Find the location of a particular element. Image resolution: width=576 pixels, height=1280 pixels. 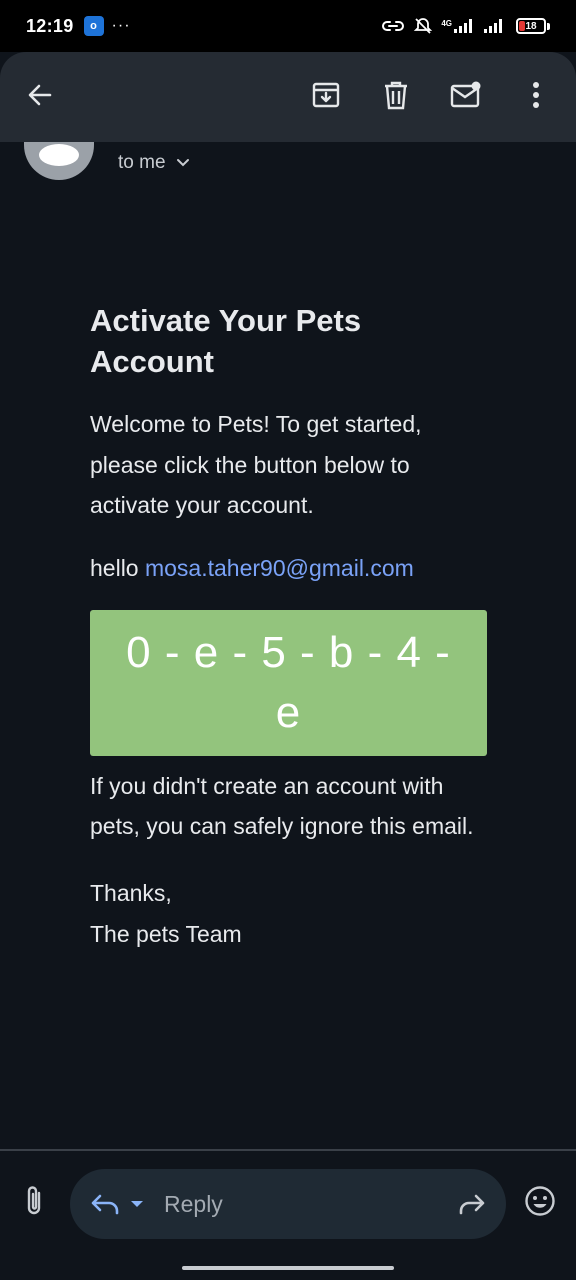

paperclip-icon is located at coordinates (34, 1203).